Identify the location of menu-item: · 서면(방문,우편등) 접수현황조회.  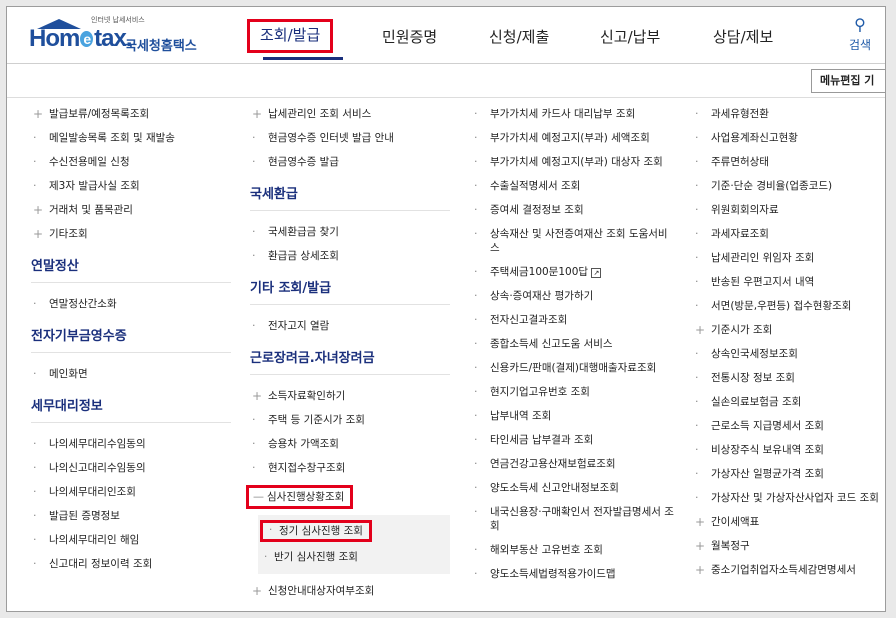
(787, 306).